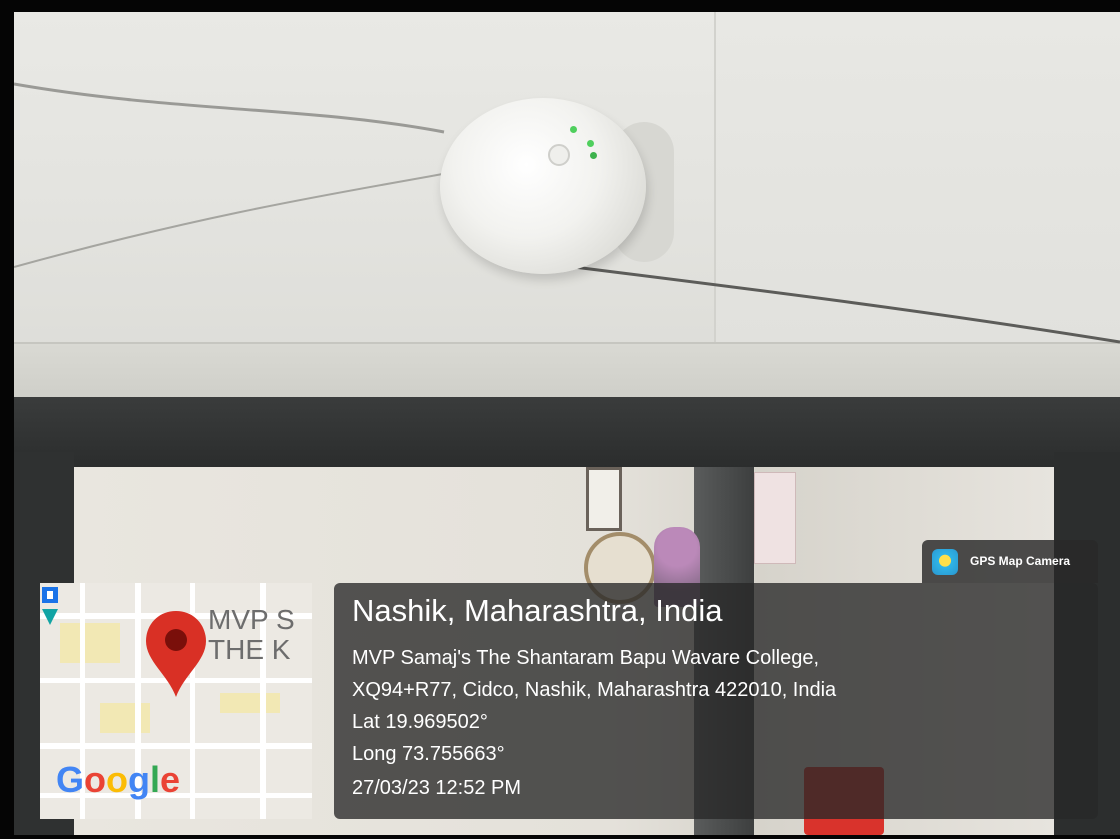  What do you see at coordinates (559, 155) in the screenshot?
I see `camera-lens` at bounding box center [559, 155].